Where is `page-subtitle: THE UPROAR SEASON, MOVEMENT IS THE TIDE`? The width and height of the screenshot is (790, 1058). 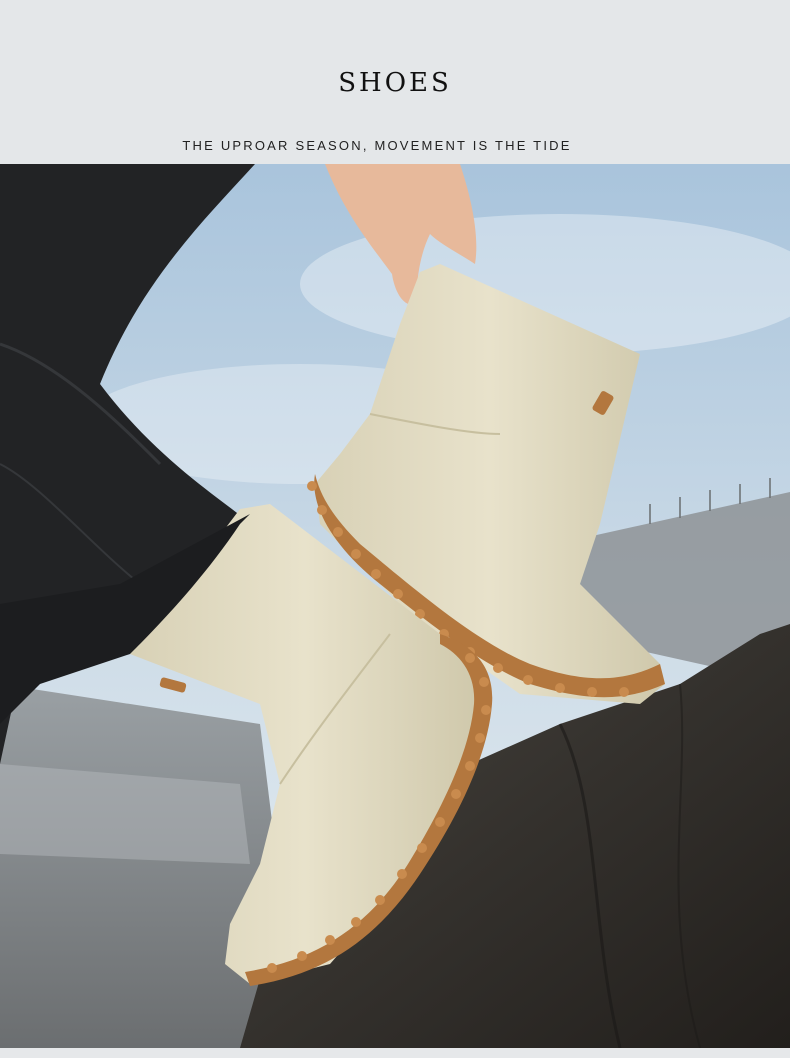
page-subtitle: THE UPROAR SEASON, MOVEMENT IS THE TIDE is located at coordinates (377, 145).